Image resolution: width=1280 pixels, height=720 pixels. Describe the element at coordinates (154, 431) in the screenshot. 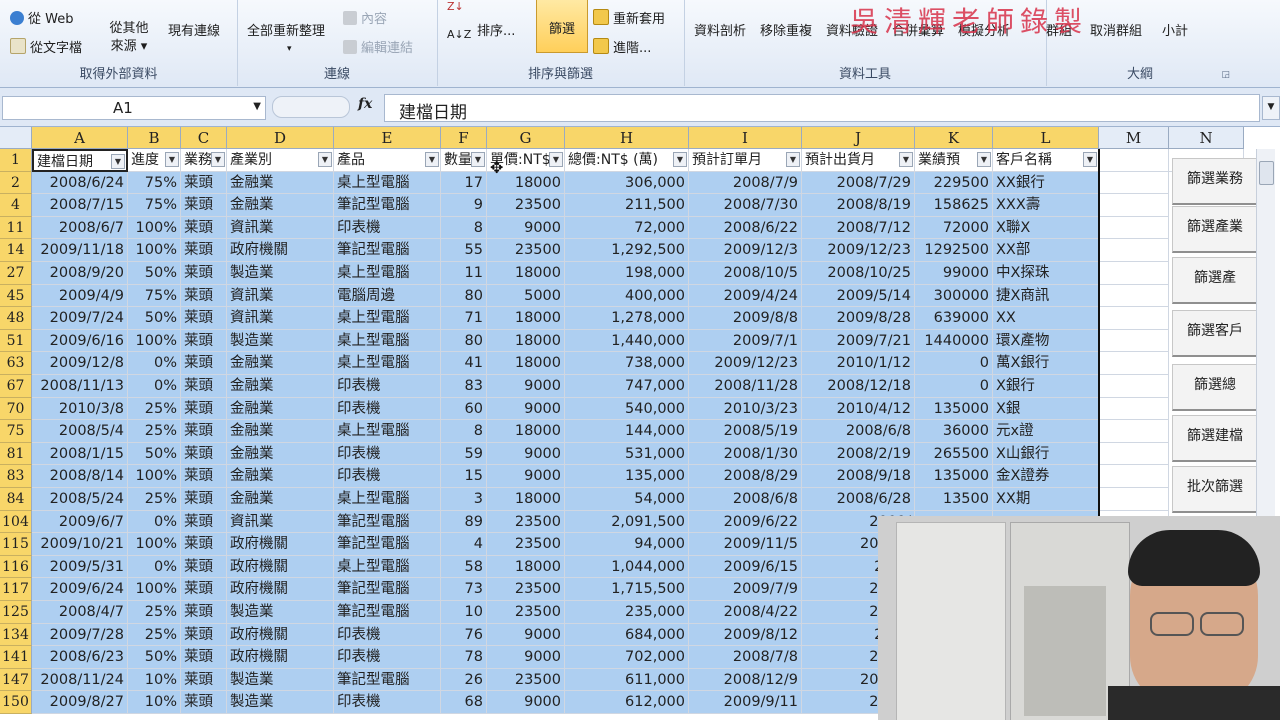

I see `data-cell: 25%` at that location.